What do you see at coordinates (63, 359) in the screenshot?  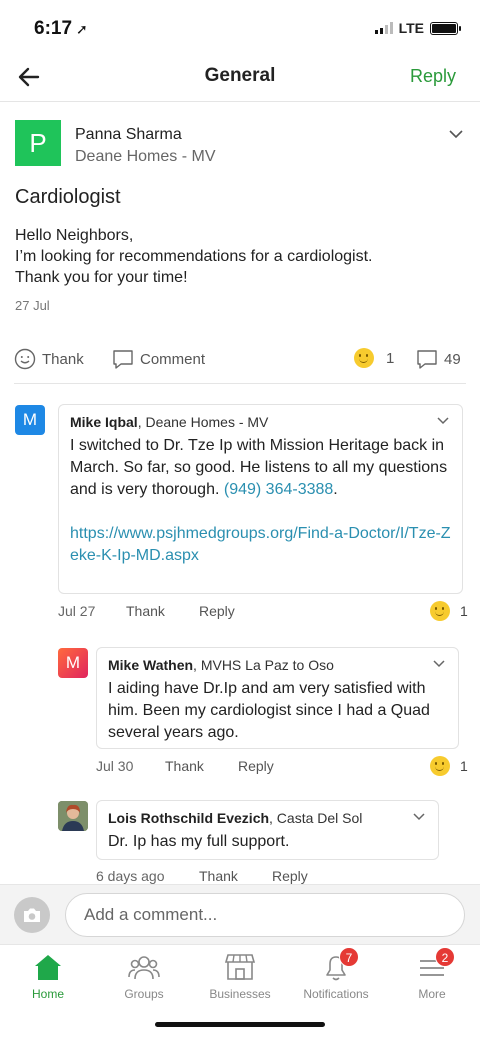 I see `thank-label: Thank` at bounding box center [63, 359].